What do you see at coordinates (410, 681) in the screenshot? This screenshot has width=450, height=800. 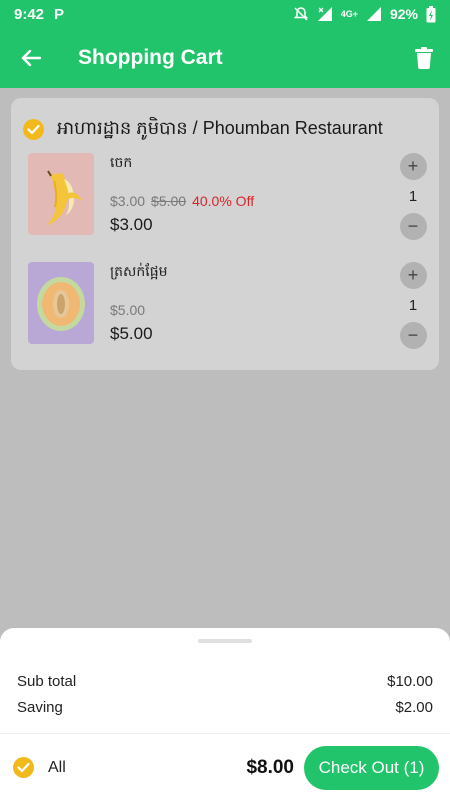 I see `subtotal-value: $10.00` at bounding box center [410, 681].